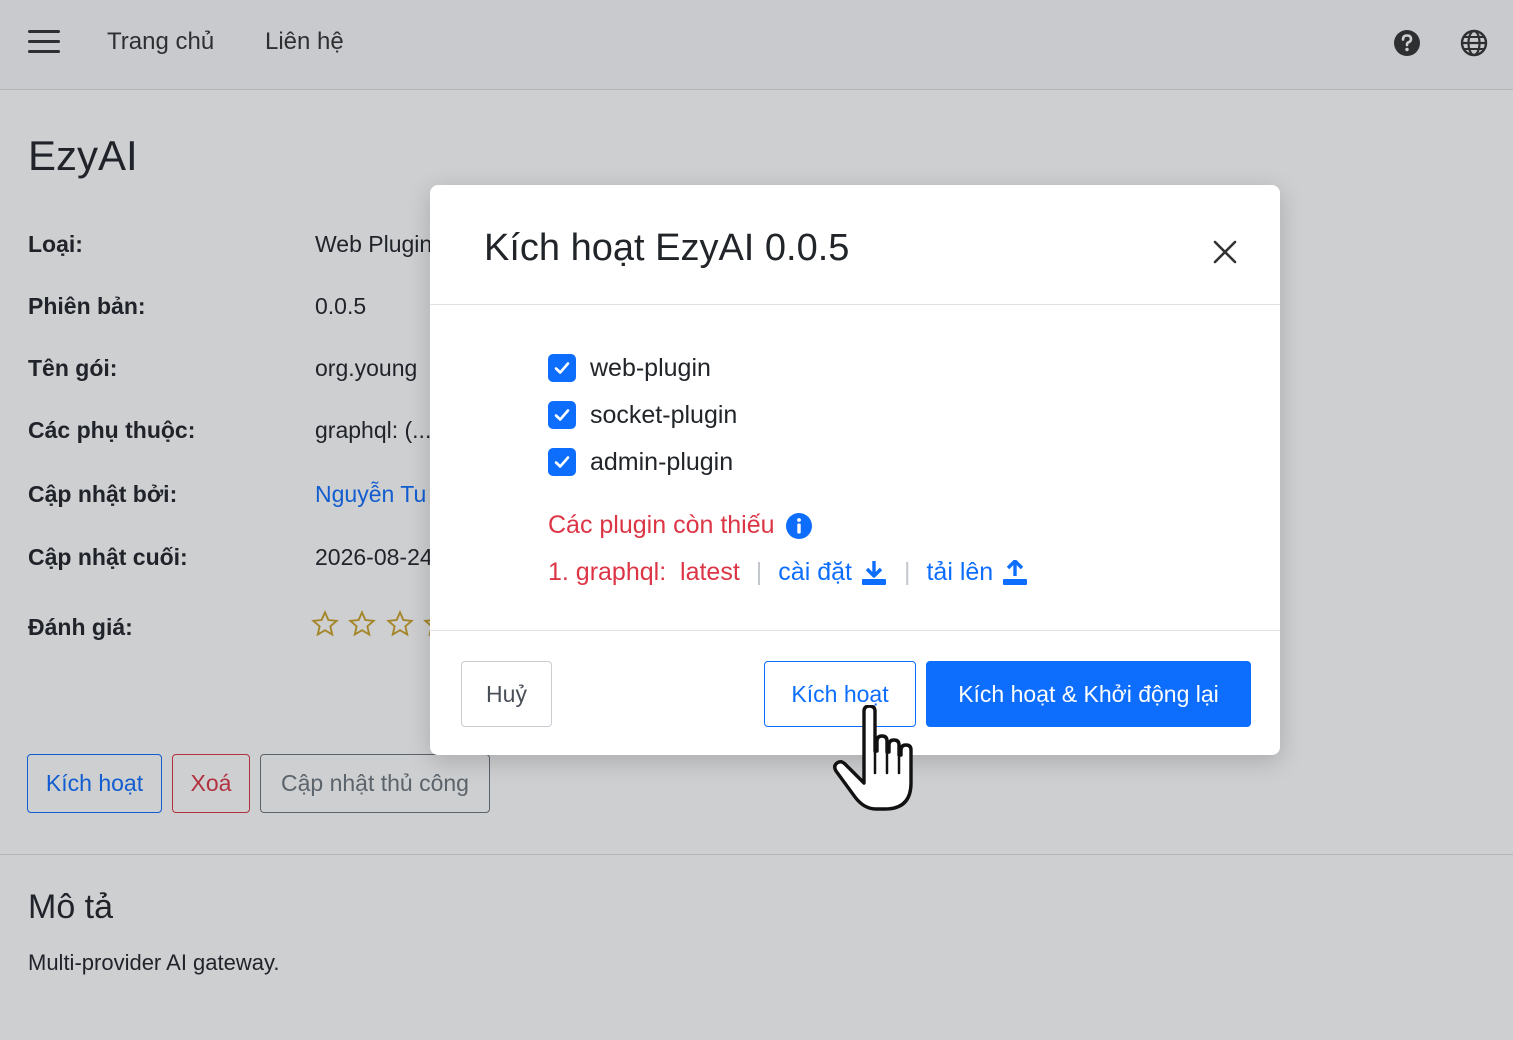 Image resolution: width=1513 pixels, height=1040 pixels. Describe the element at coordinates (1088, 694) in the screenshot. I see `activate-restart-button: Kích hoạt & Khởi động lại` at that location.